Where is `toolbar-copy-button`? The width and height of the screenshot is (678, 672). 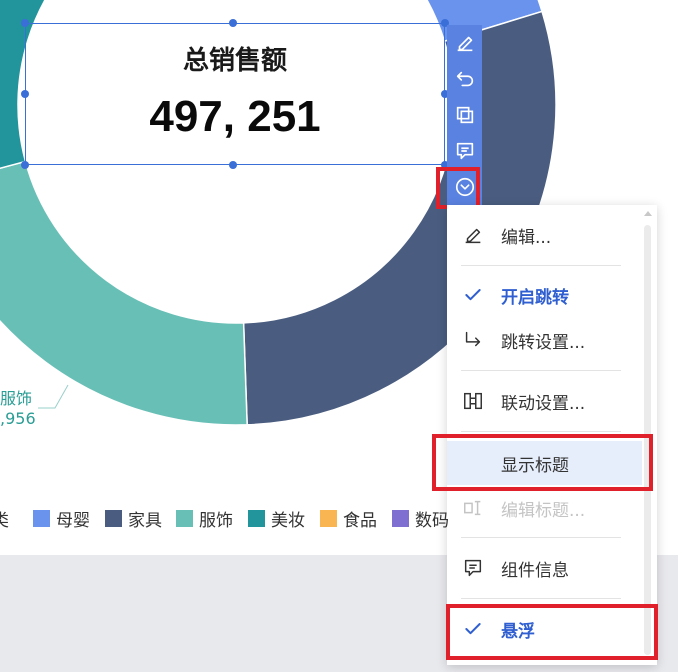 toolbar-copy-button is located at coordinates (464, 115).